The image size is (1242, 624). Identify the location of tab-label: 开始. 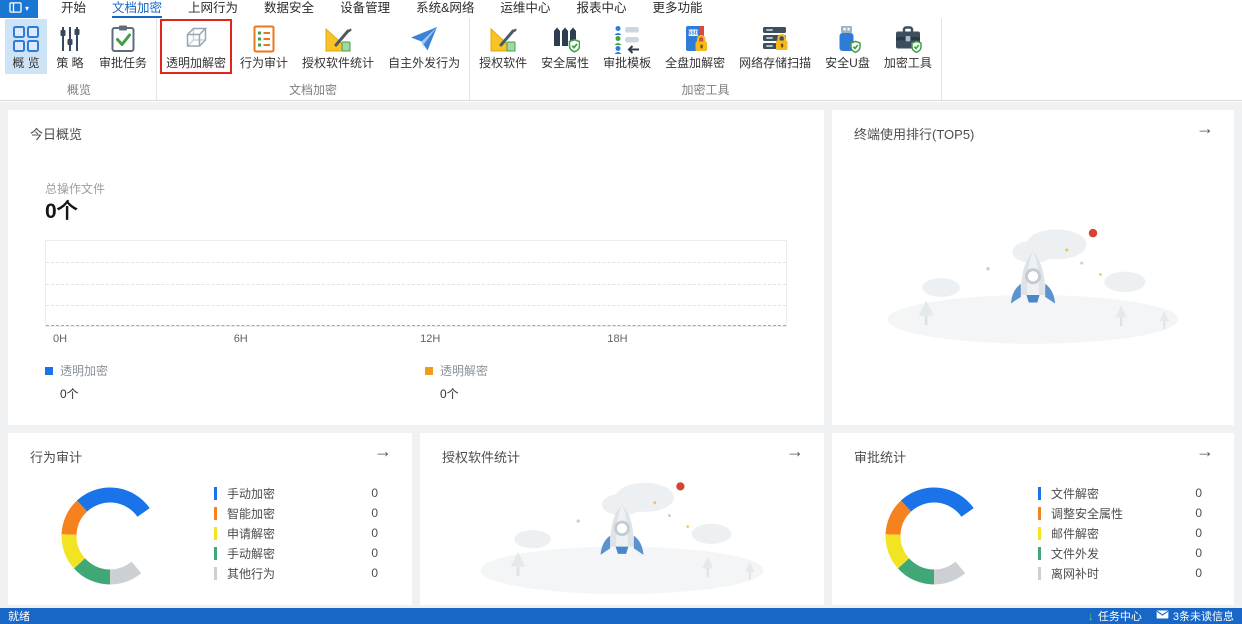
(74, 7).